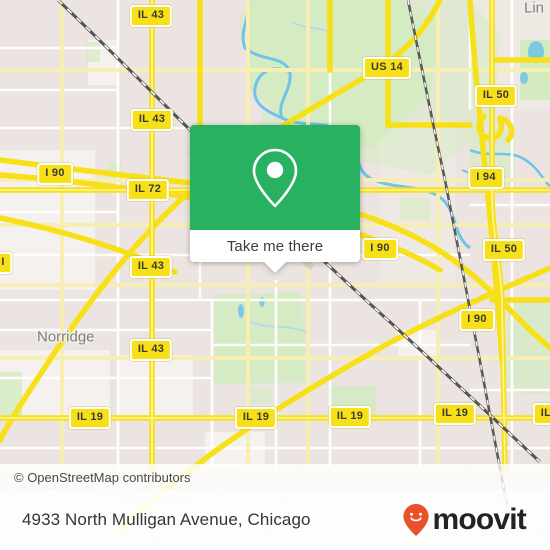  What do you see at coordinates (148, 190) in the screenshot?
I see `road-shield-il-72: IL 72` at bounding box center [148, 190].